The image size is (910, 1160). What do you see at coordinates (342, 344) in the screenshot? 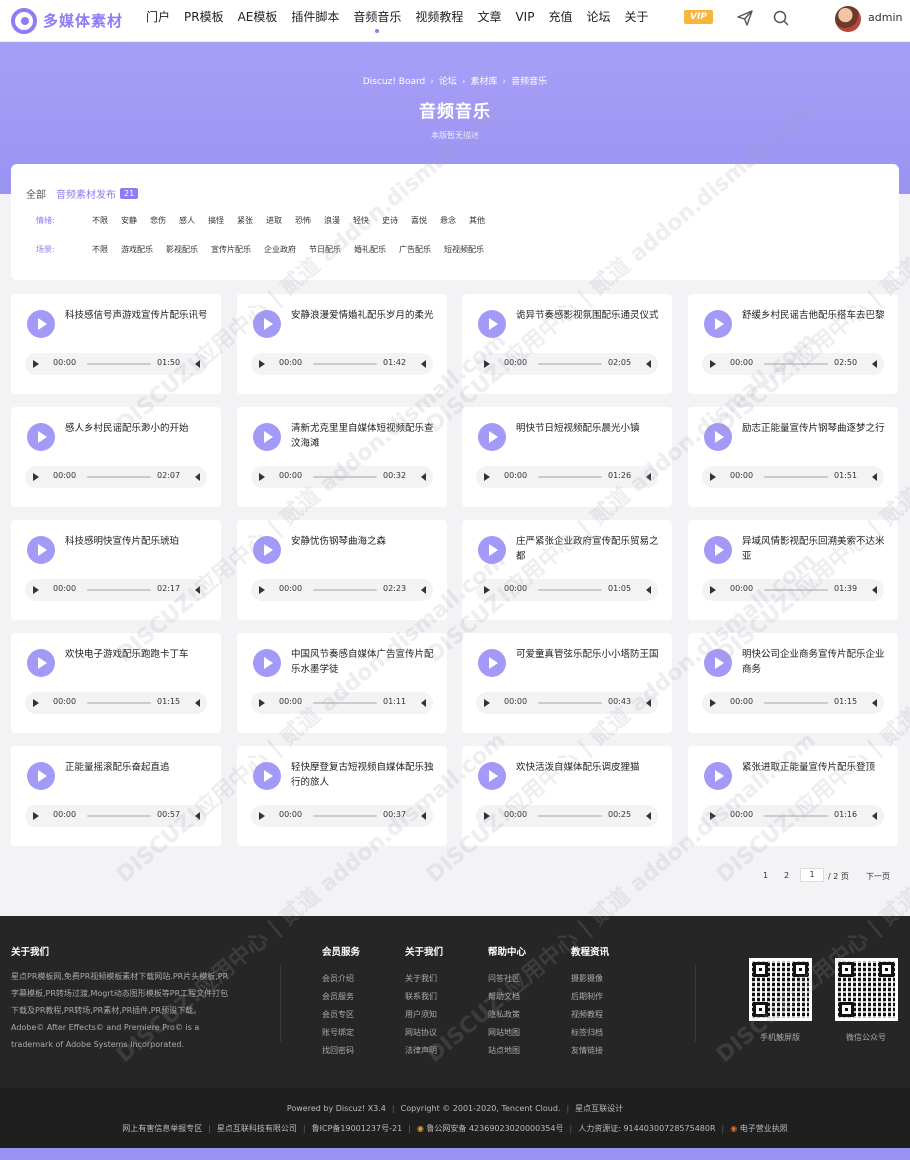
I see `track-card: 安静浪漫爱情婚礼配乐岁月的柔光 00:00 01:42` at bounding box center [342, 344].